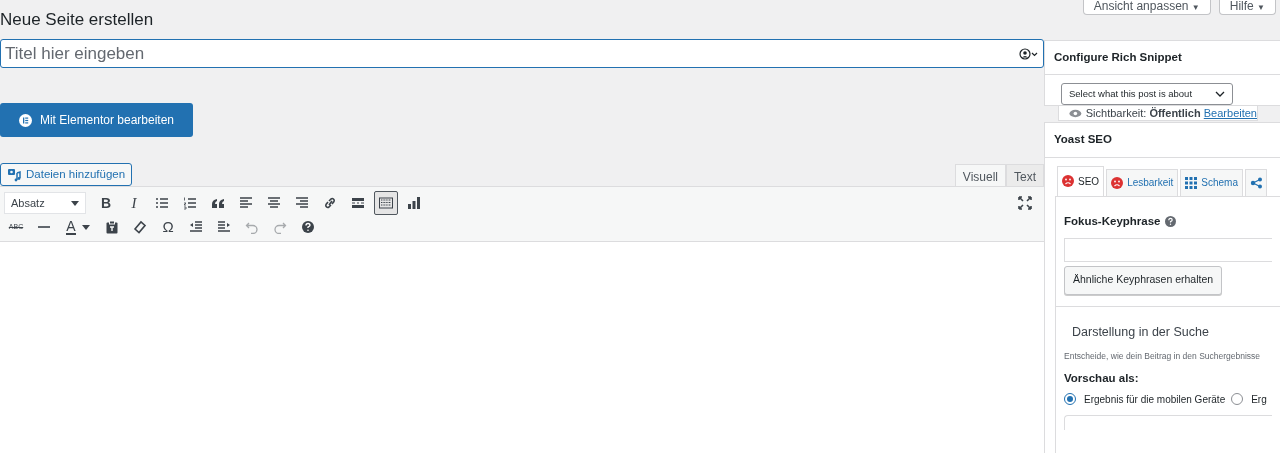  Describe the element at coordinates (246, 203) in the screenshot. I see `align-left-icon` at that location.